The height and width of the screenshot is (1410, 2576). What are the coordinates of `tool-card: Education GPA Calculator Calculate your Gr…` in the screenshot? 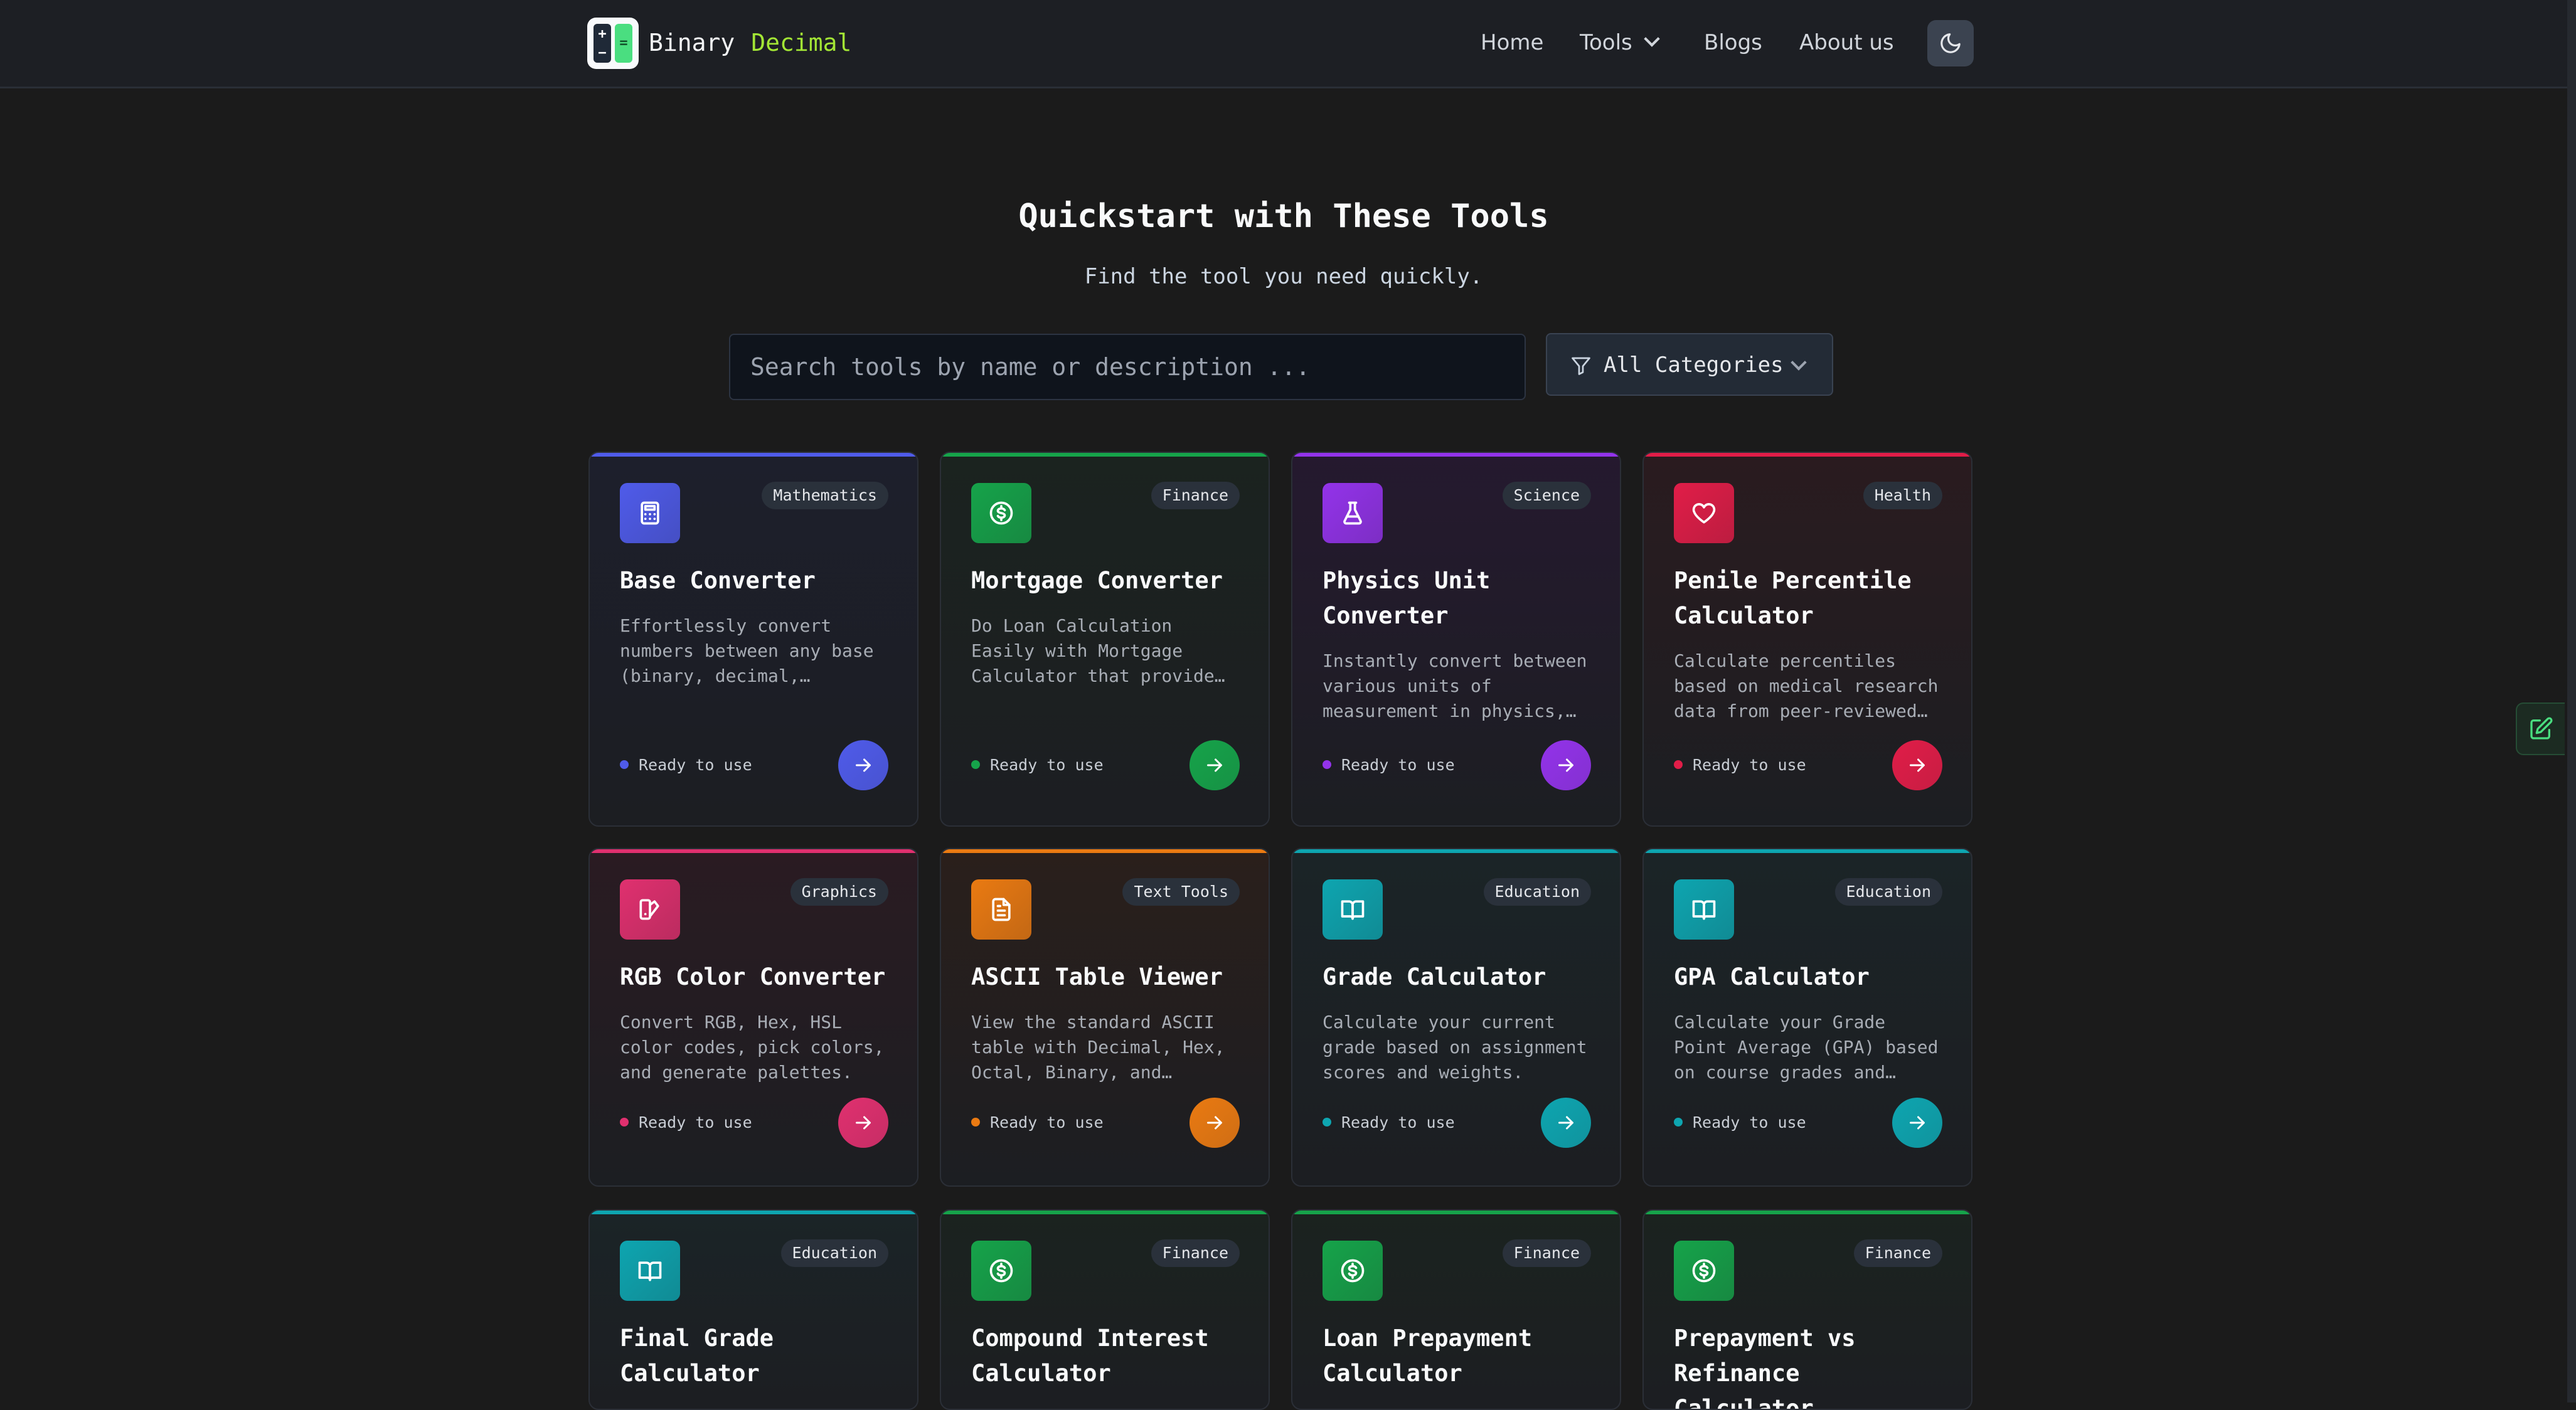 It's located at (1807, 1017).